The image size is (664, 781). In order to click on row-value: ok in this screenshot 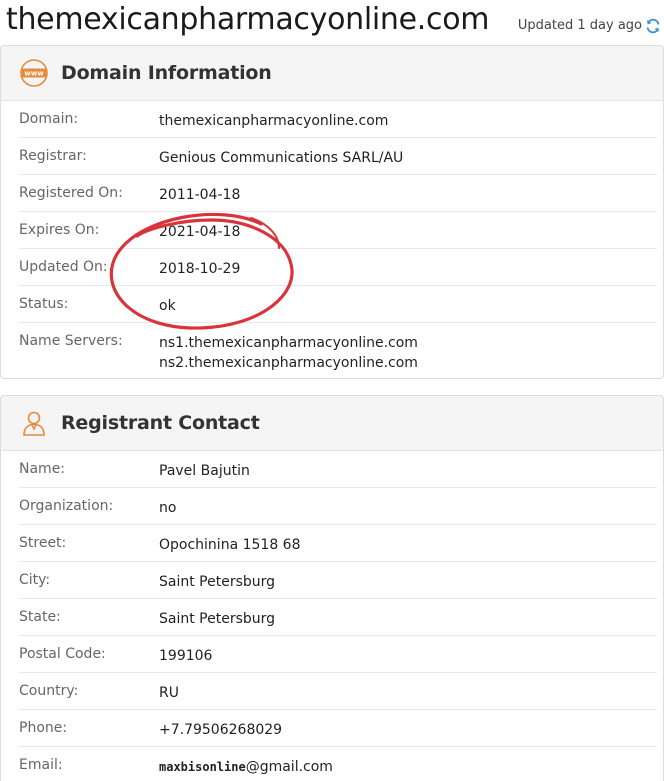, I will do `click(167, 306)`.